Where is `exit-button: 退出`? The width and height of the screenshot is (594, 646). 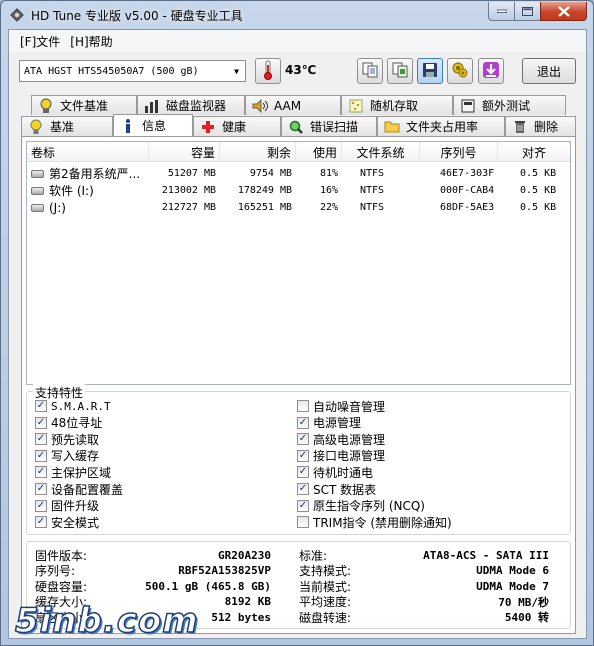
exit-button: 退出 is located at coordinates (549, 71).